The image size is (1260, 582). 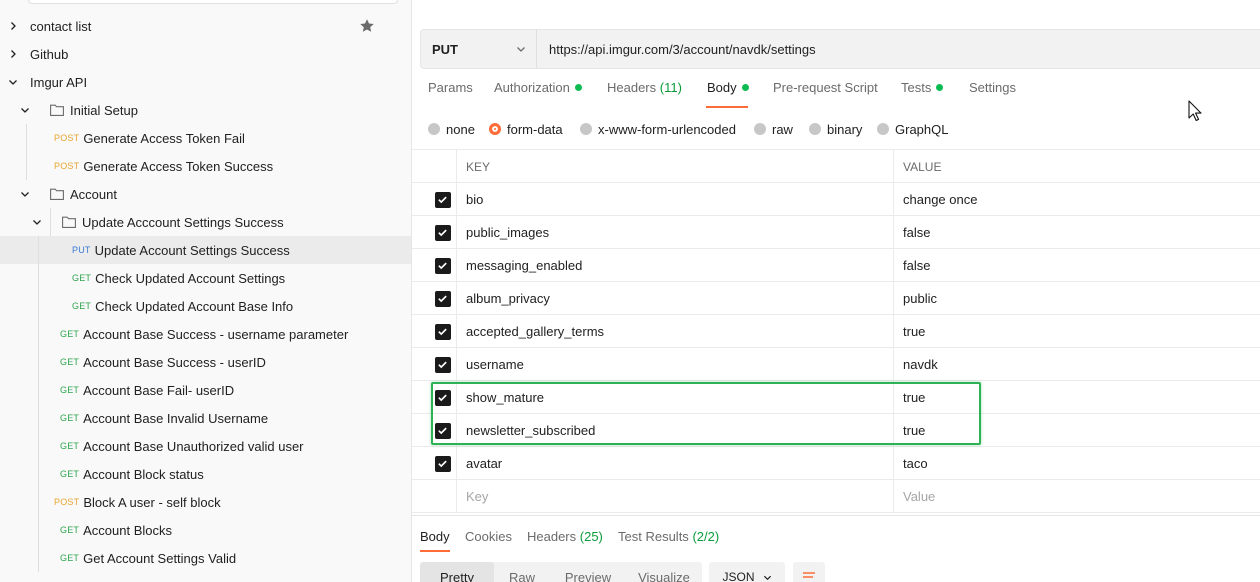 What do you see at coordinates (809, 572) in the screenshot?
I see `wrap-lines-button` at bounding box center [809, 572].